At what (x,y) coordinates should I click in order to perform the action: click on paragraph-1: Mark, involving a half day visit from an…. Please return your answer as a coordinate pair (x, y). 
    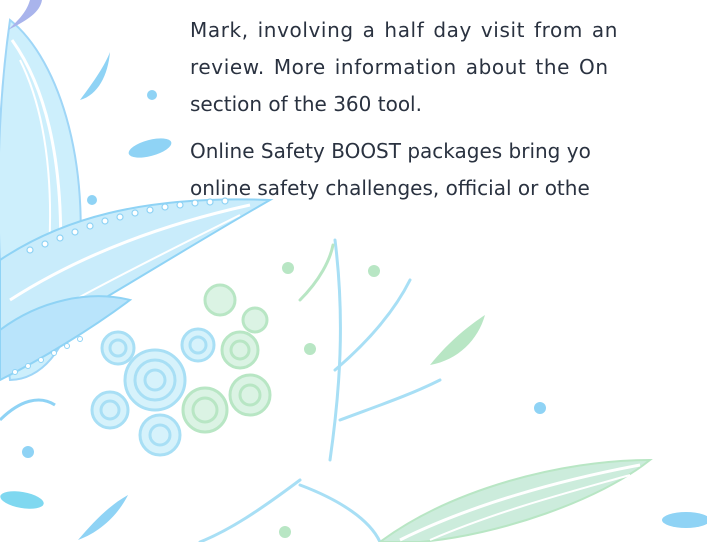
    Looking at the image, I should click on (448, 67).